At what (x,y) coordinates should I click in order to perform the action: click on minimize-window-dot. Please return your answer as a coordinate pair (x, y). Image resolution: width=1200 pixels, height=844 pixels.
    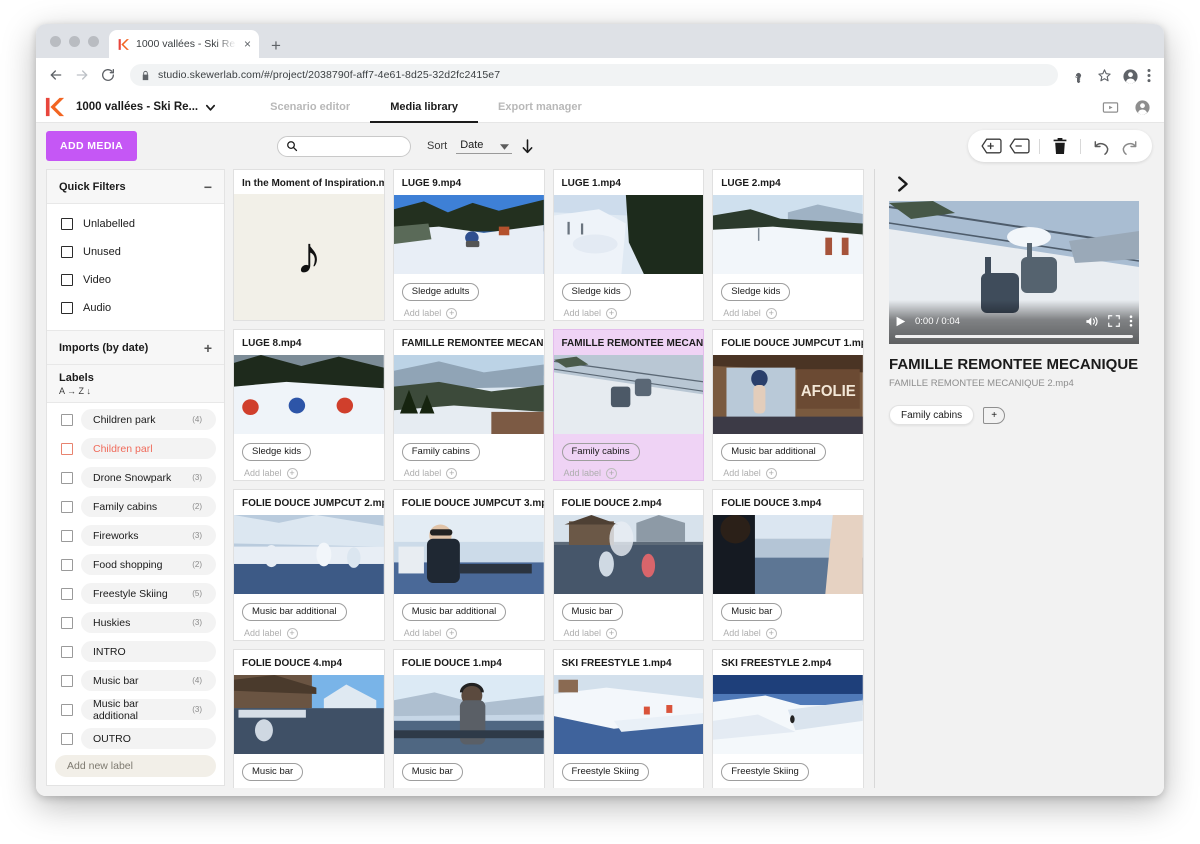
    Looking at the image, I should click on (74, 41).